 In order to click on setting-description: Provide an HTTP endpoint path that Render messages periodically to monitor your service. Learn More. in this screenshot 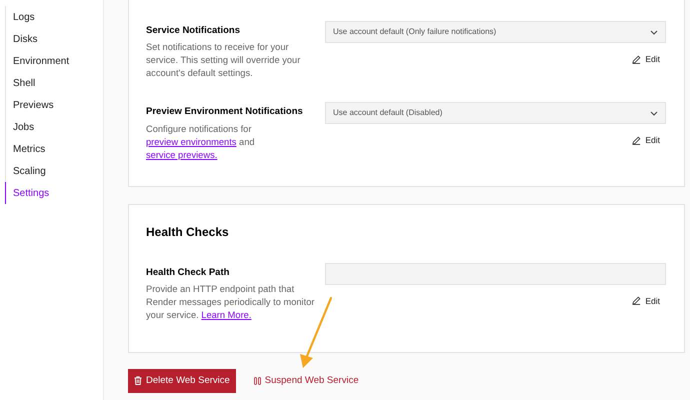, I will do `click(231, 302)`.